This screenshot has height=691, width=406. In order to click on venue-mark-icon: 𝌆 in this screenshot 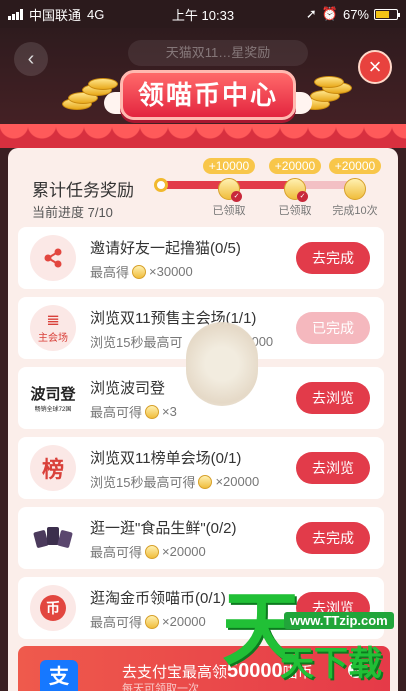, I will do `click(53, 320)`.